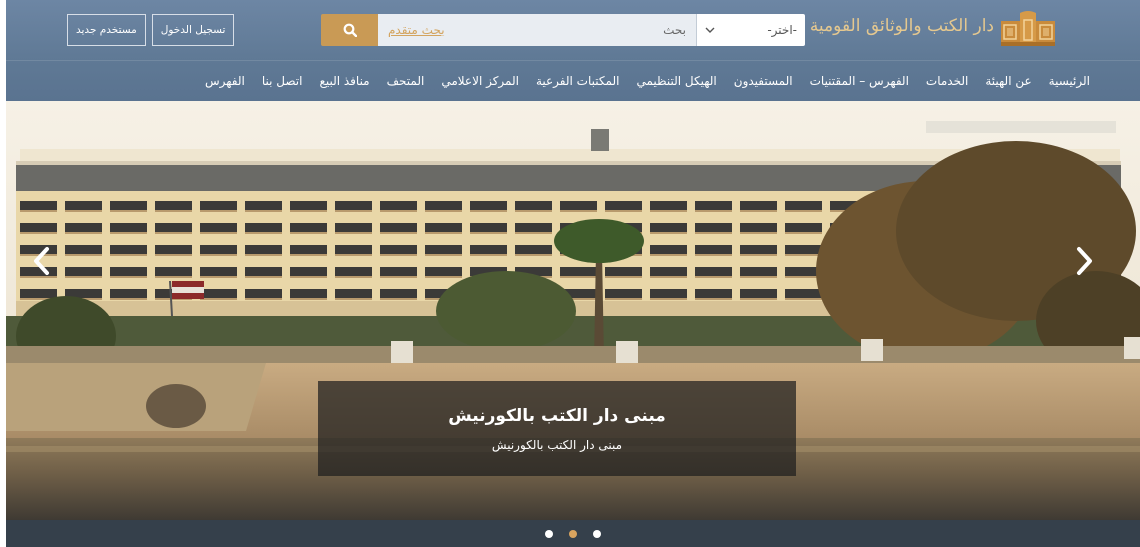 Image resolution: width=1140 pixels, height=547 pixels. What do you see at coordinates (902, 26) in the screenshot?
I see `logo-text: دار الكتب والوثائق القومية` at bounding box center [902, 26].